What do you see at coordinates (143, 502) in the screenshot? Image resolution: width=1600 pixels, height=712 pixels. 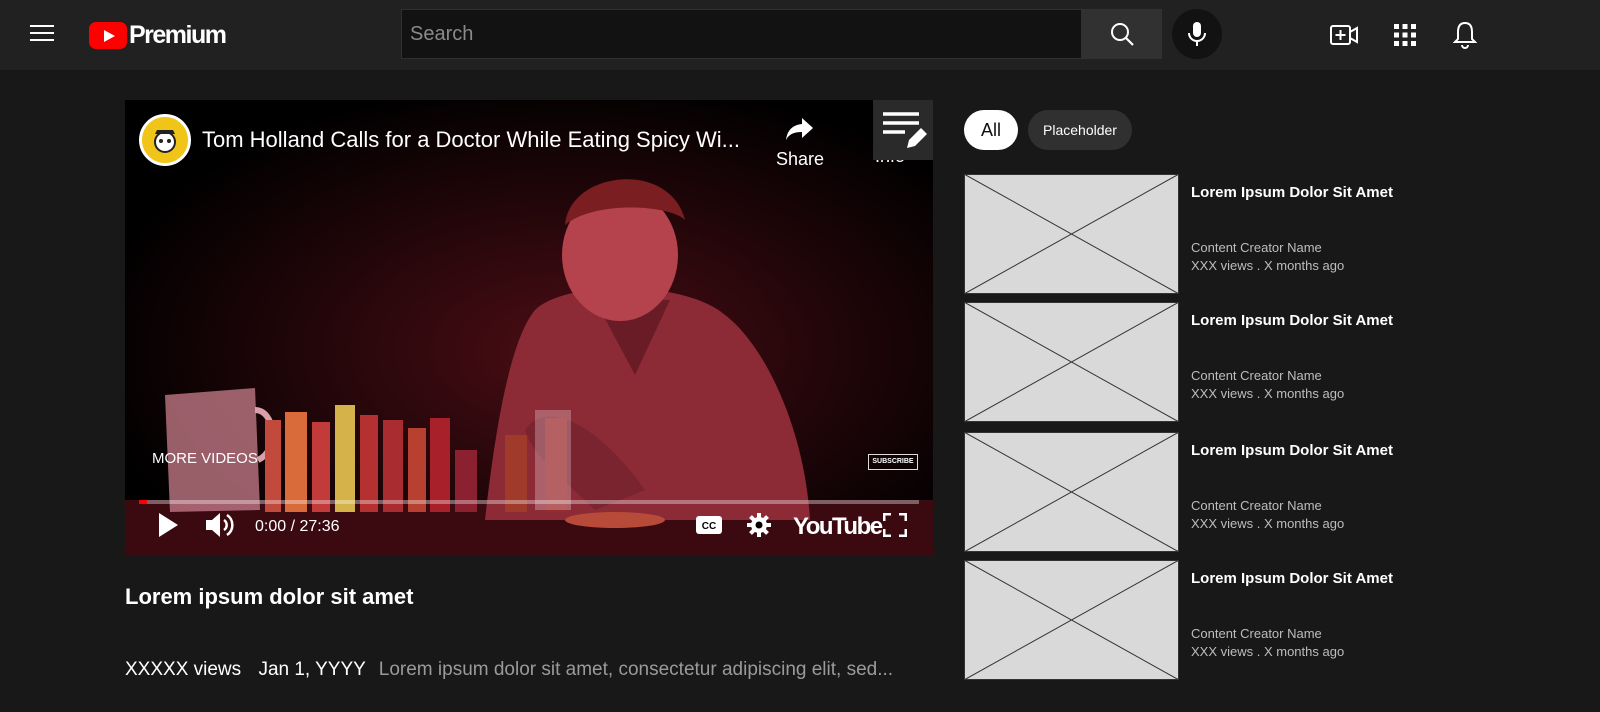 I see `progress-fill` at bounding box center [143, 502].